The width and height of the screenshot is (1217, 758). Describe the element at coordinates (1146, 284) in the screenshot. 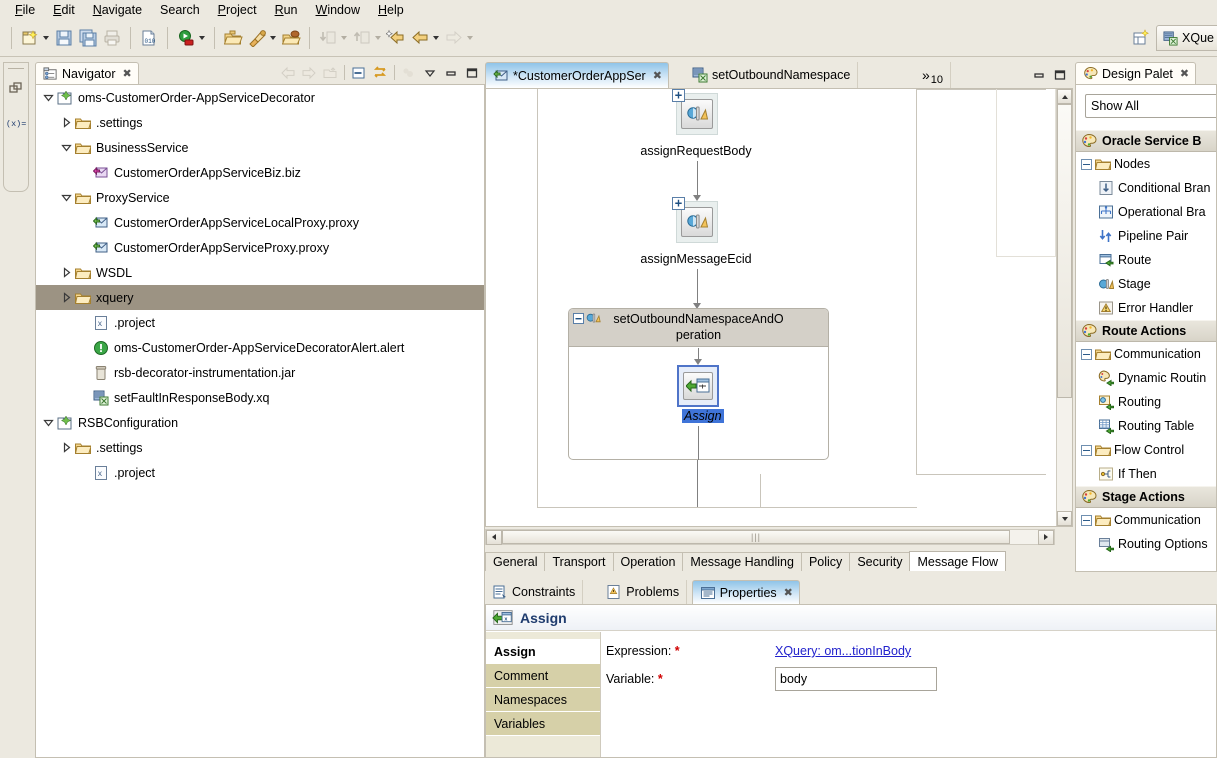

I see `palette-item-stage: Stage` at that location.